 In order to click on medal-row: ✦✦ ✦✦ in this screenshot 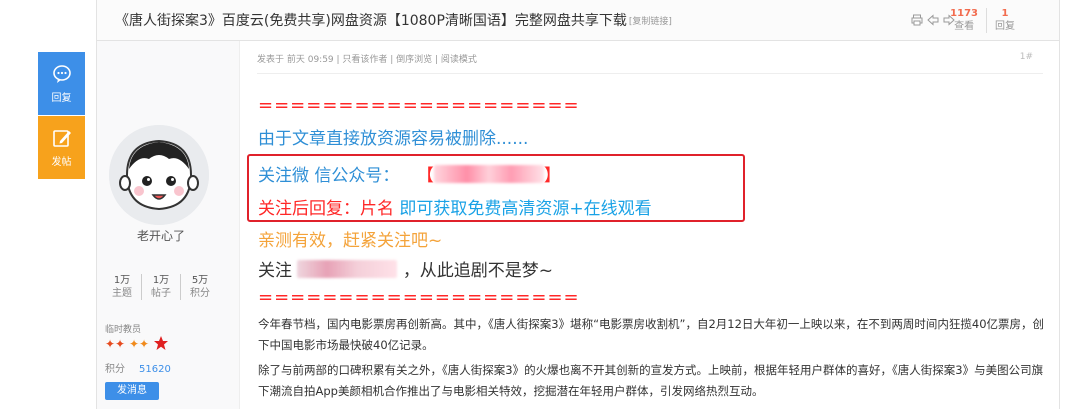, I will do `click(137, 343)`.